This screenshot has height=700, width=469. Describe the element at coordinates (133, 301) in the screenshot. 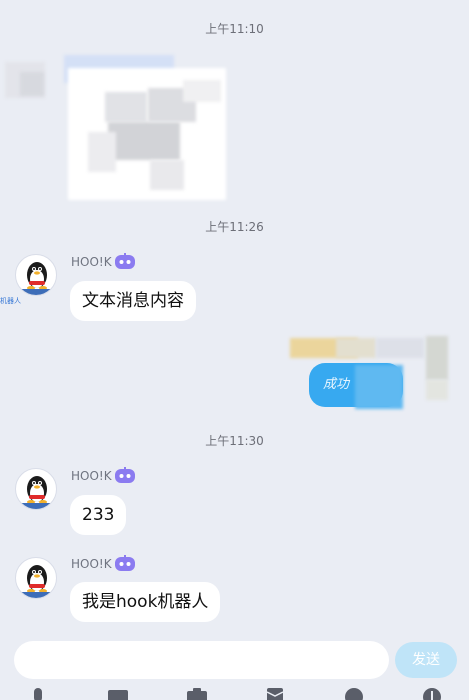

I see `message-bubble: 文本消息内容` at that location.